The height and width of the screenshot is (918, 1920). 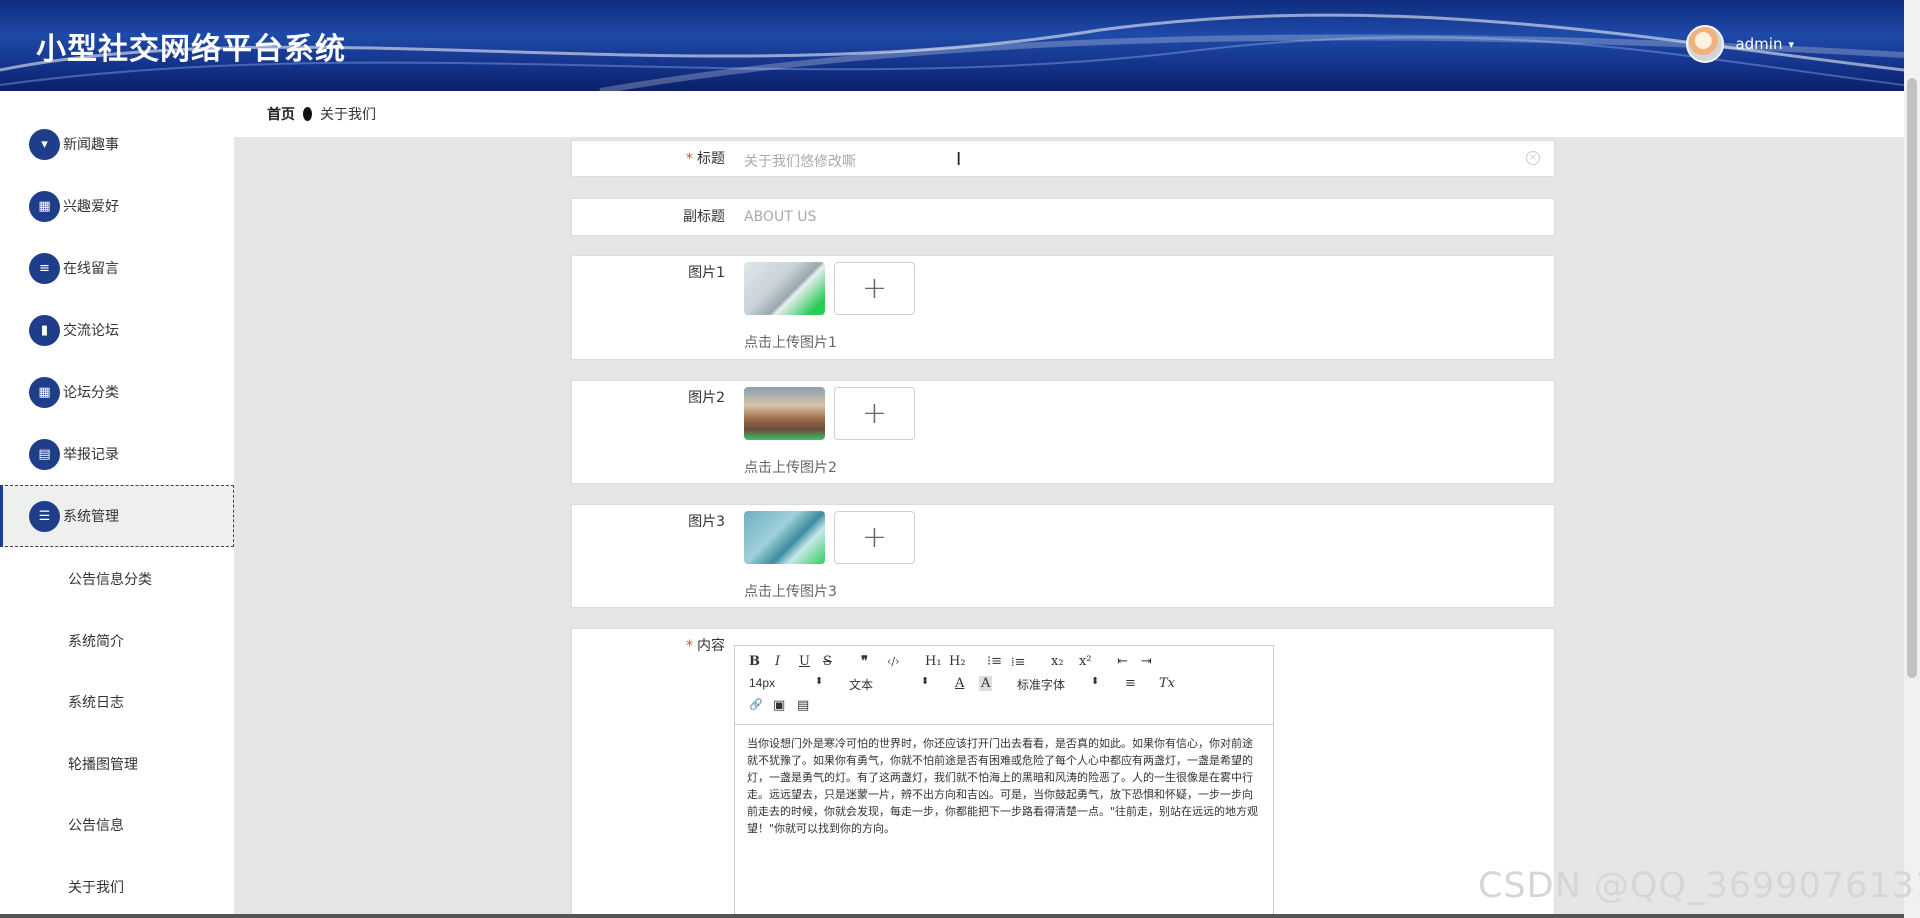 I want to click on sidebar-item-label: 系统管理, so click(x=91, y=517).